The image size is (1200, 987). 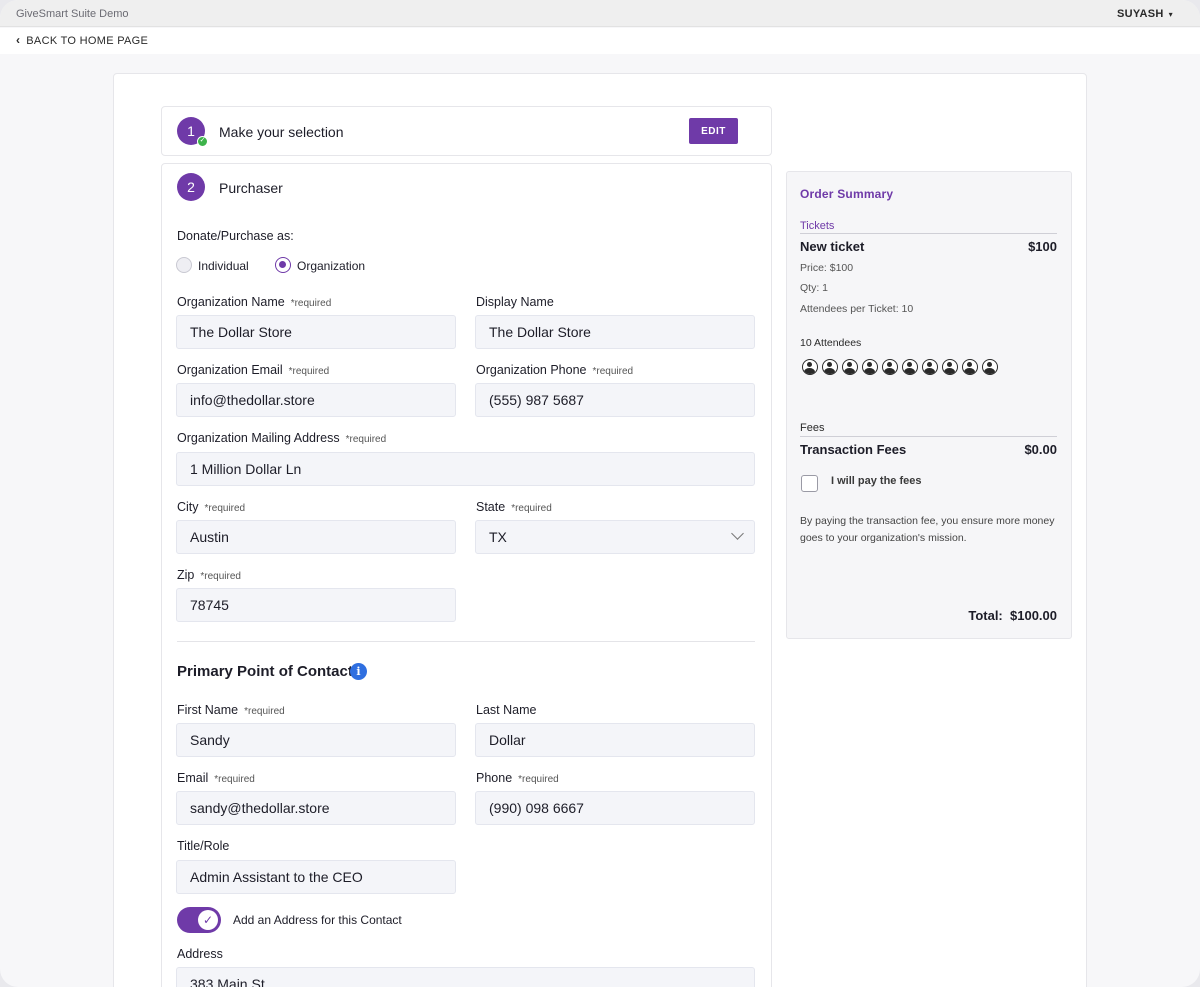 What do you see at coordinates (506, 710) in the screenshot?
I see `last-name-label: Last Name` at bounding box center [506, 710].